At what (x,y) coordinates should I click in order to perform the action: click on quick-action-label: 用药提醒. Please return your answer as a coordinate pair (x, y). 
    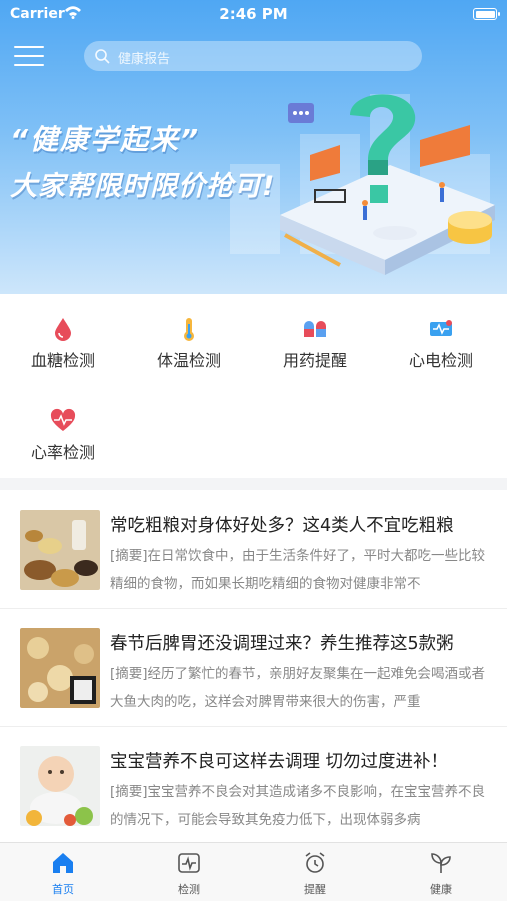
    Looking at the image, I should click on (314, 360).